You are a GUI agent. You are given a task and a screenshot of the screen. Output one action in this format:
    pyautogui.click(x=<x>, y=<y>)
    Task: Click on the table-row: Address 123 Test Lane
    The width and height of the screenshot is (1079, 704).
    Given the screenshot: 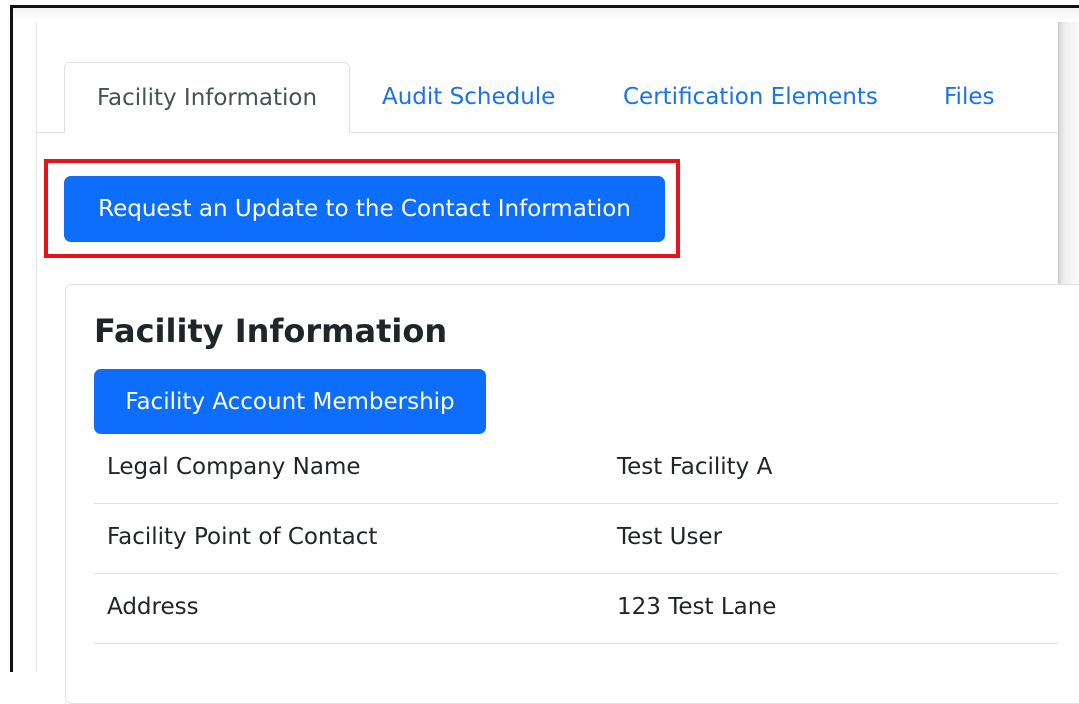 What is the action you would take?
    pyautogui.click(x=576, y=609)
    